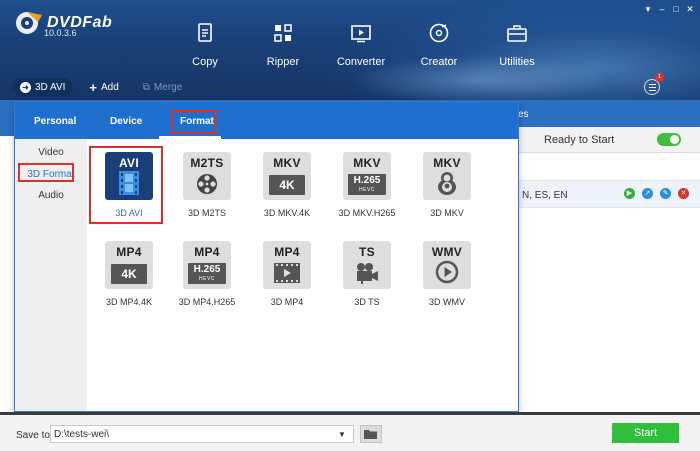  I want to click on creator-icon, so click(439, 33).